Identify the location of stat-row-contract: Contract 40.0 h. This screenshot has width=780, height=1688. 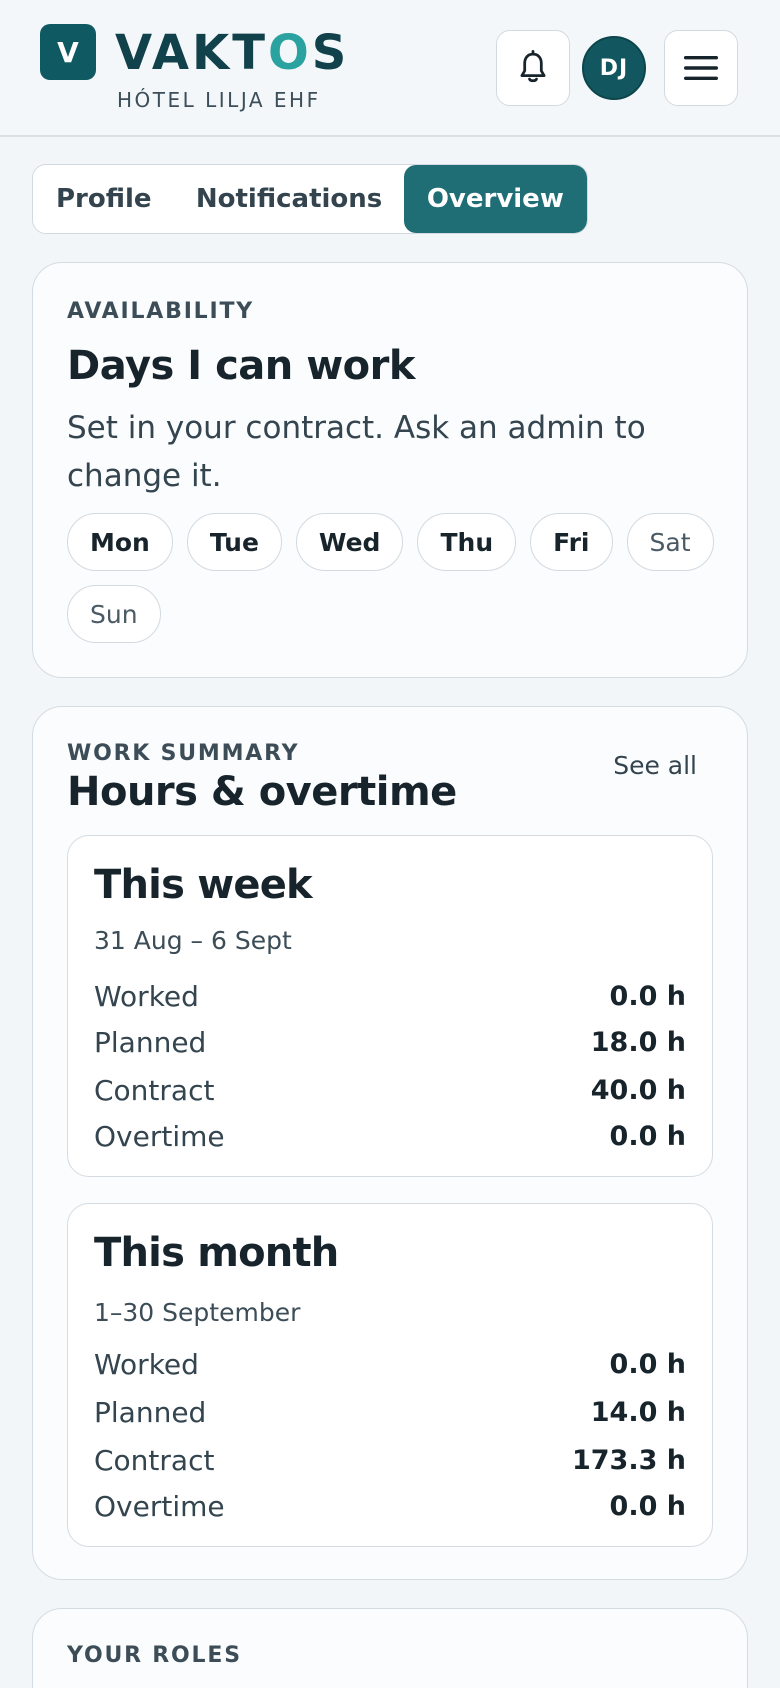
(390, 1090).